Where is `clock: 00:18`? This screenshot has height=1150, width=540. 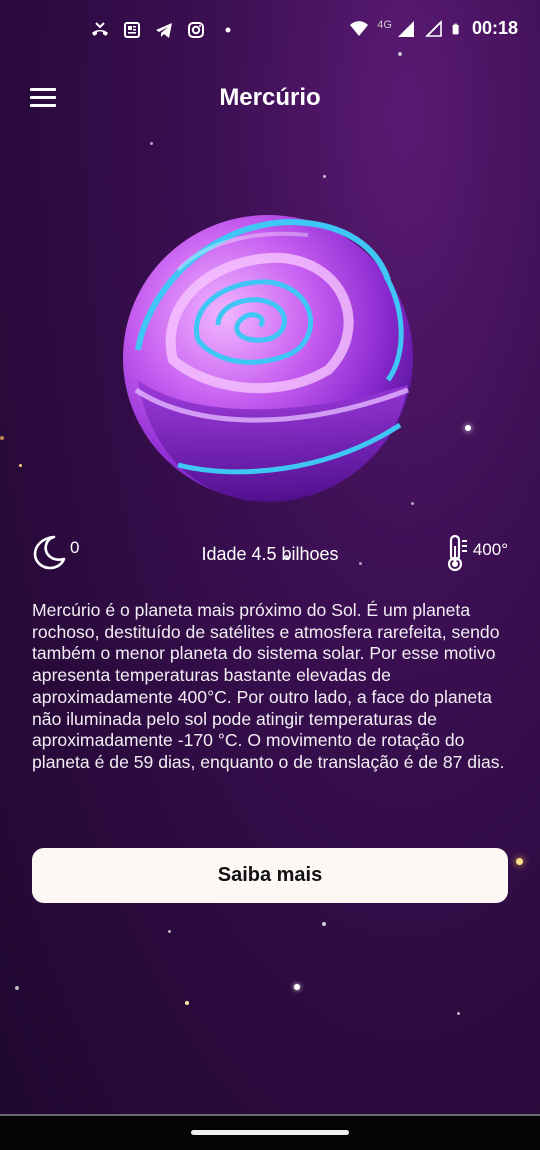 clock: 00:18 is located at coordinates (494, 28).